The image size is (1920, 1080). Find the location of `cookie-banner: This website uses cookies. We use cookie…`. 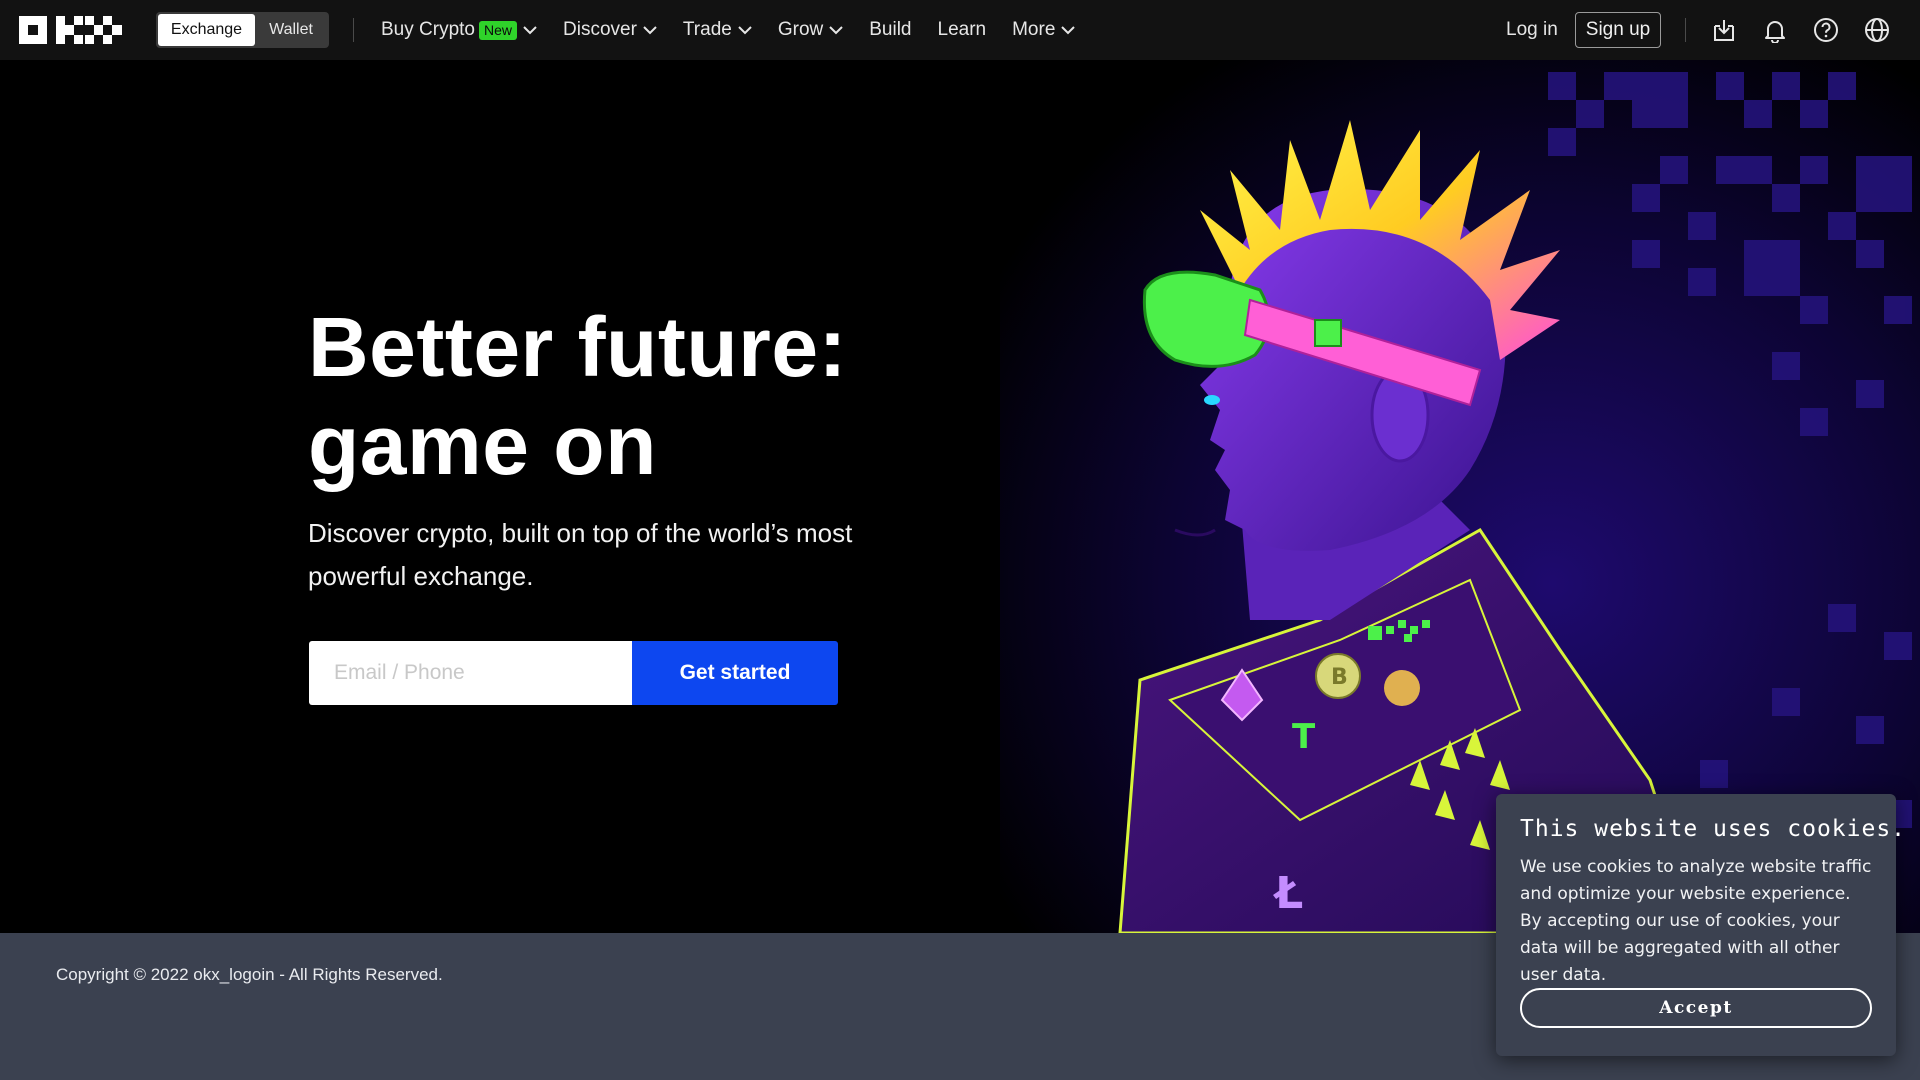

cookie-banner: This website uses cookies. We use cookie… is located at coordinates (1701, 925).